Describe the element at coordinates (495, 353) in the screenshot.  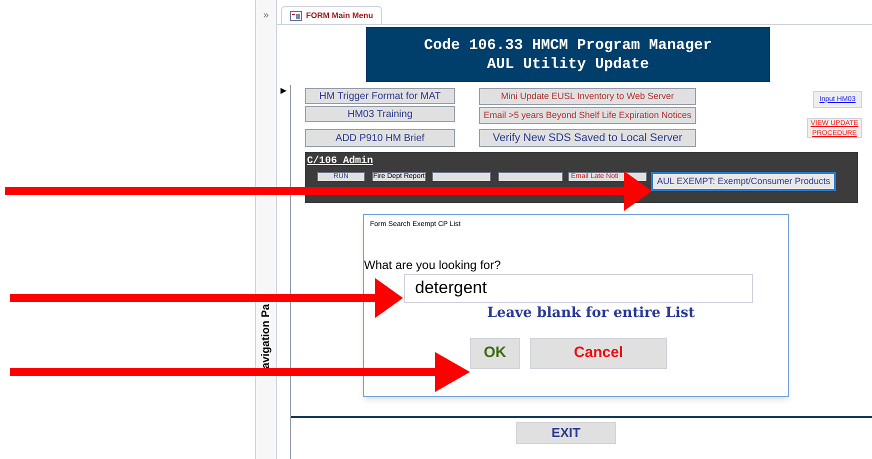
I see `ok-button: OK` at that location.